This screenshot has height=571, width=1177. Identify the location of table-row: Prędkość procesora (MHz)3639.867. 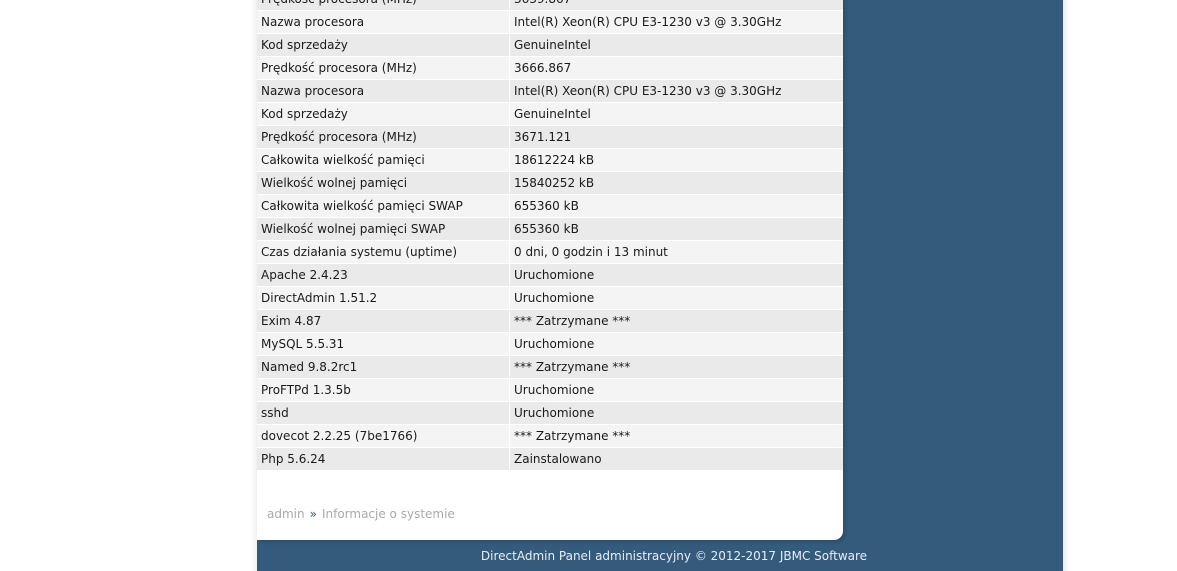
(550, 5).